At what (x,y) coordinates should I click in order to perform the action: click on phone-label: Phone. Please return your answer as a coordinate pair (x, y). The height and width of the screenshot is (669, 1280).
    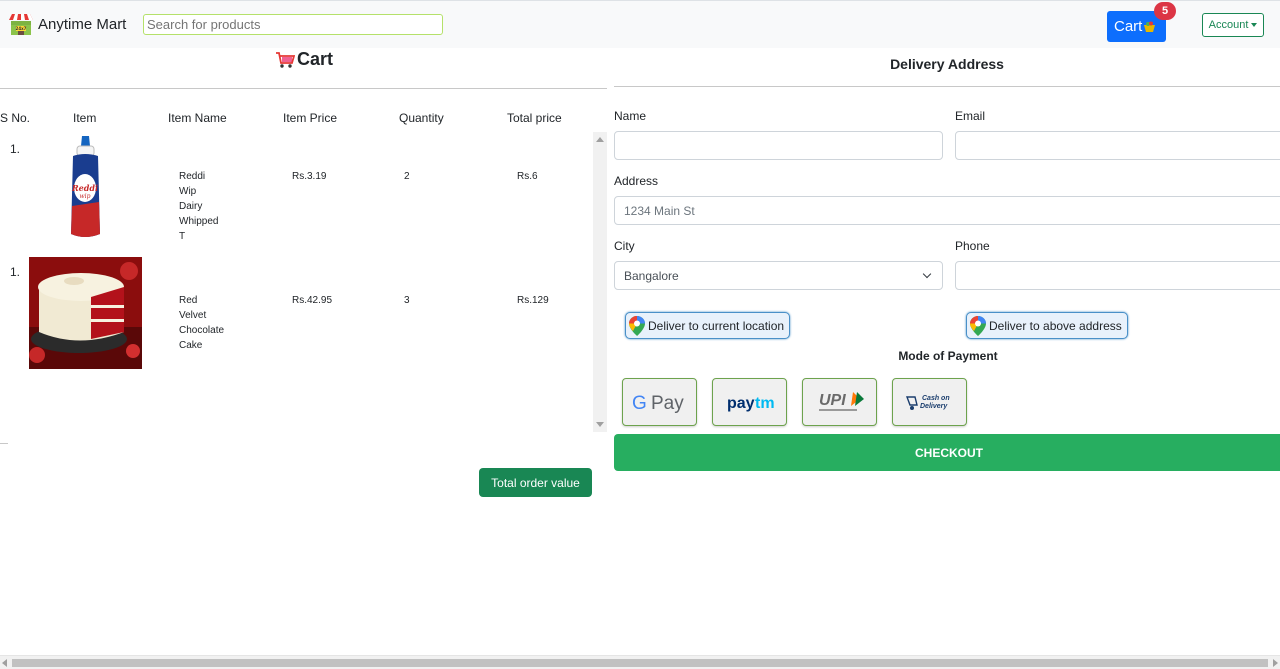
    Looking at the image, I should click on (972, 246).